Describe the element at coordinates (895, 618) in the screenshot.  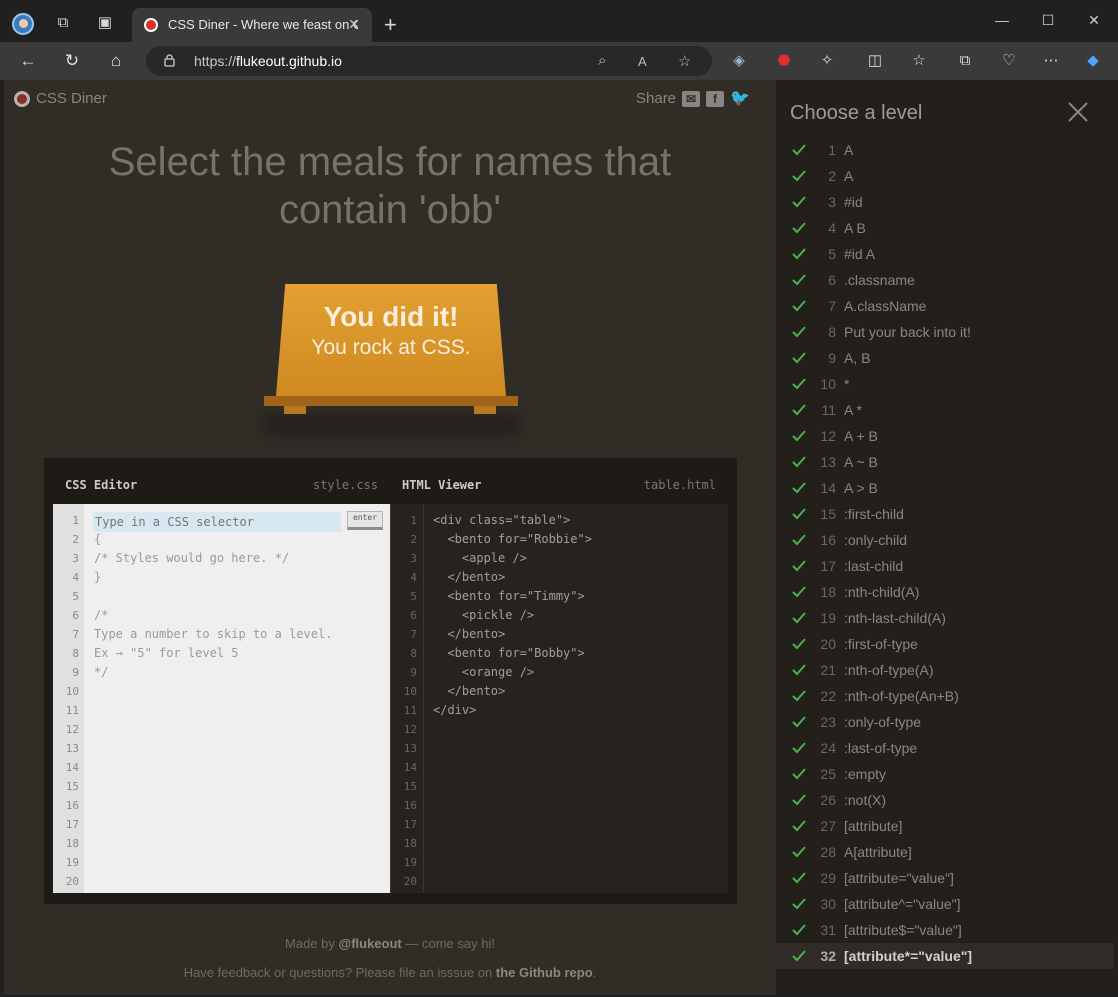
I see `level-name: :nth-last-child(A)` at that location.